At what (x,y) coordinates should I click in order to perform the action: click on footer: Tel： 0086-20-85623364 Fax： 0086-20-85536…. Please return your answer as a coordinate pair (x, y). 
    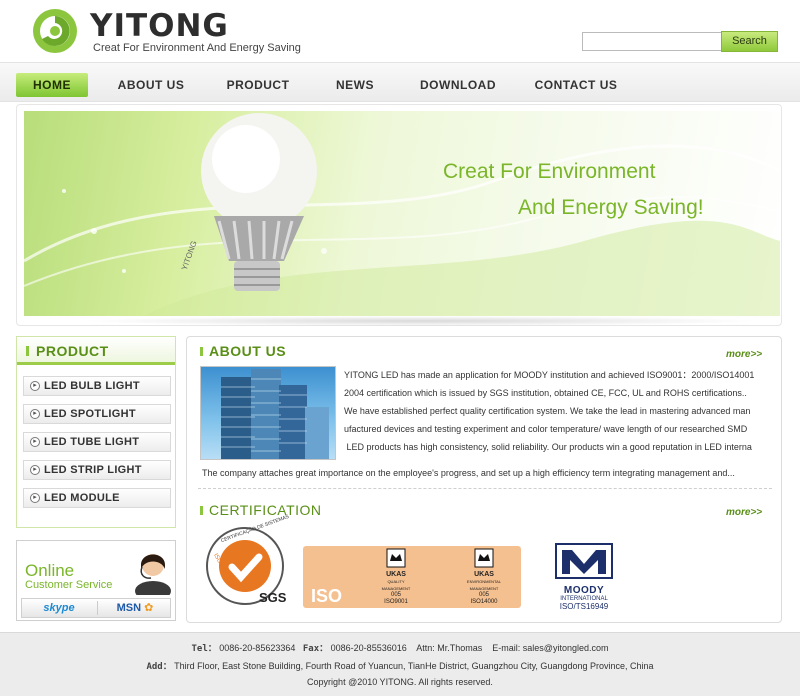
    Looking at the image, I should click on (400, 664).